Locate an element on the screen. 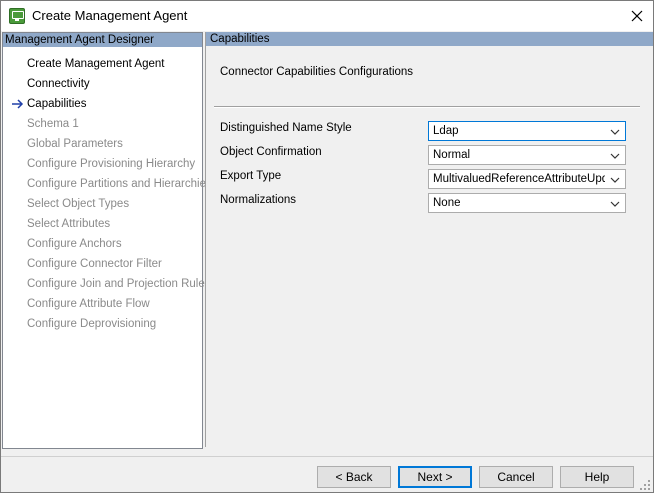 The image size is (654, 493). export-type-select: MultivaluedReferenceAttributeUpdate is located at coordinates (527, 179).